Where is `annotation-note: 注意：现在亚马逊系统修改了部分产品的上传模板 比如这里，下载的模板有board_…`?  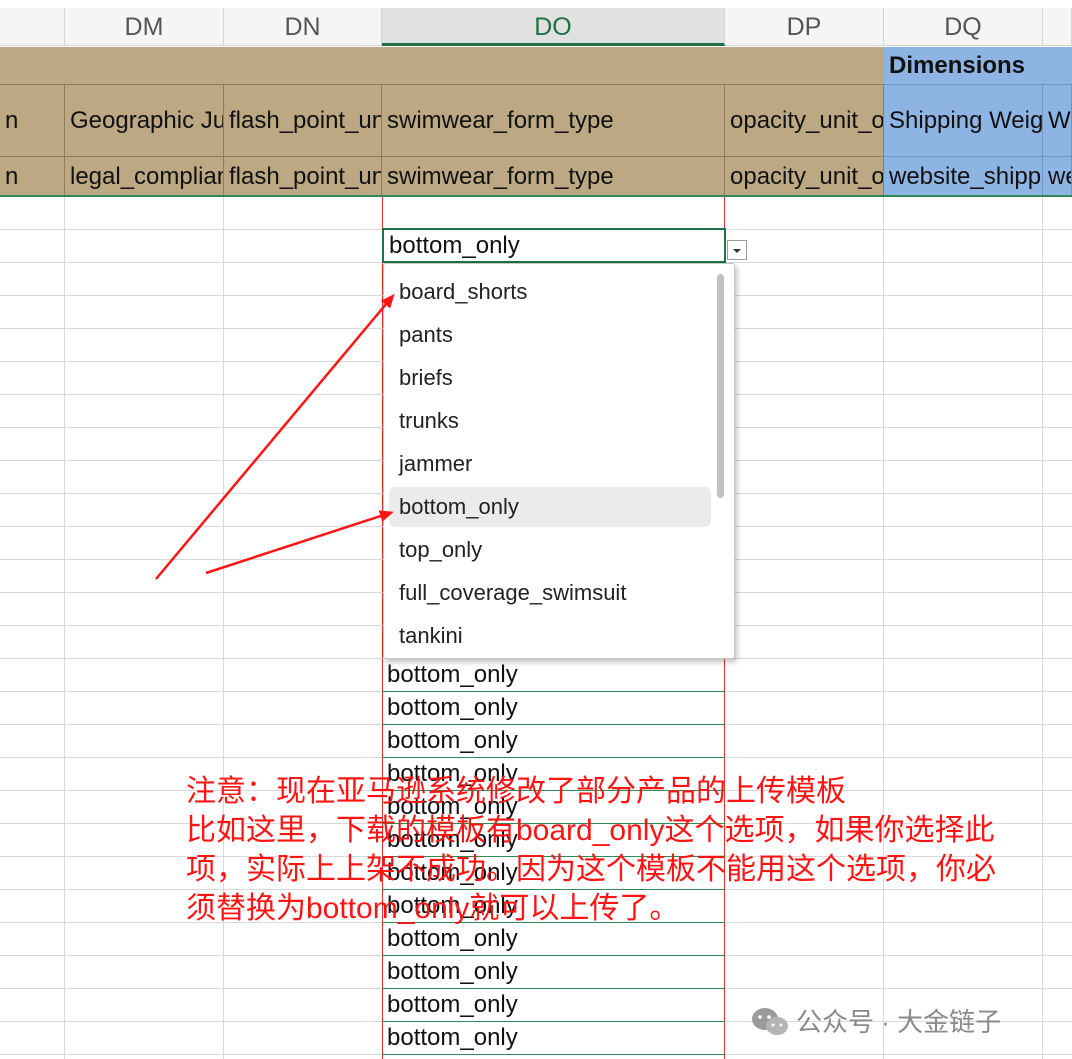 annotation-note: 注意：现在亚马逊系统修改了部分产品的上传模板 比如这里，下载的模板有board_… is located at coordinates (626, 850).